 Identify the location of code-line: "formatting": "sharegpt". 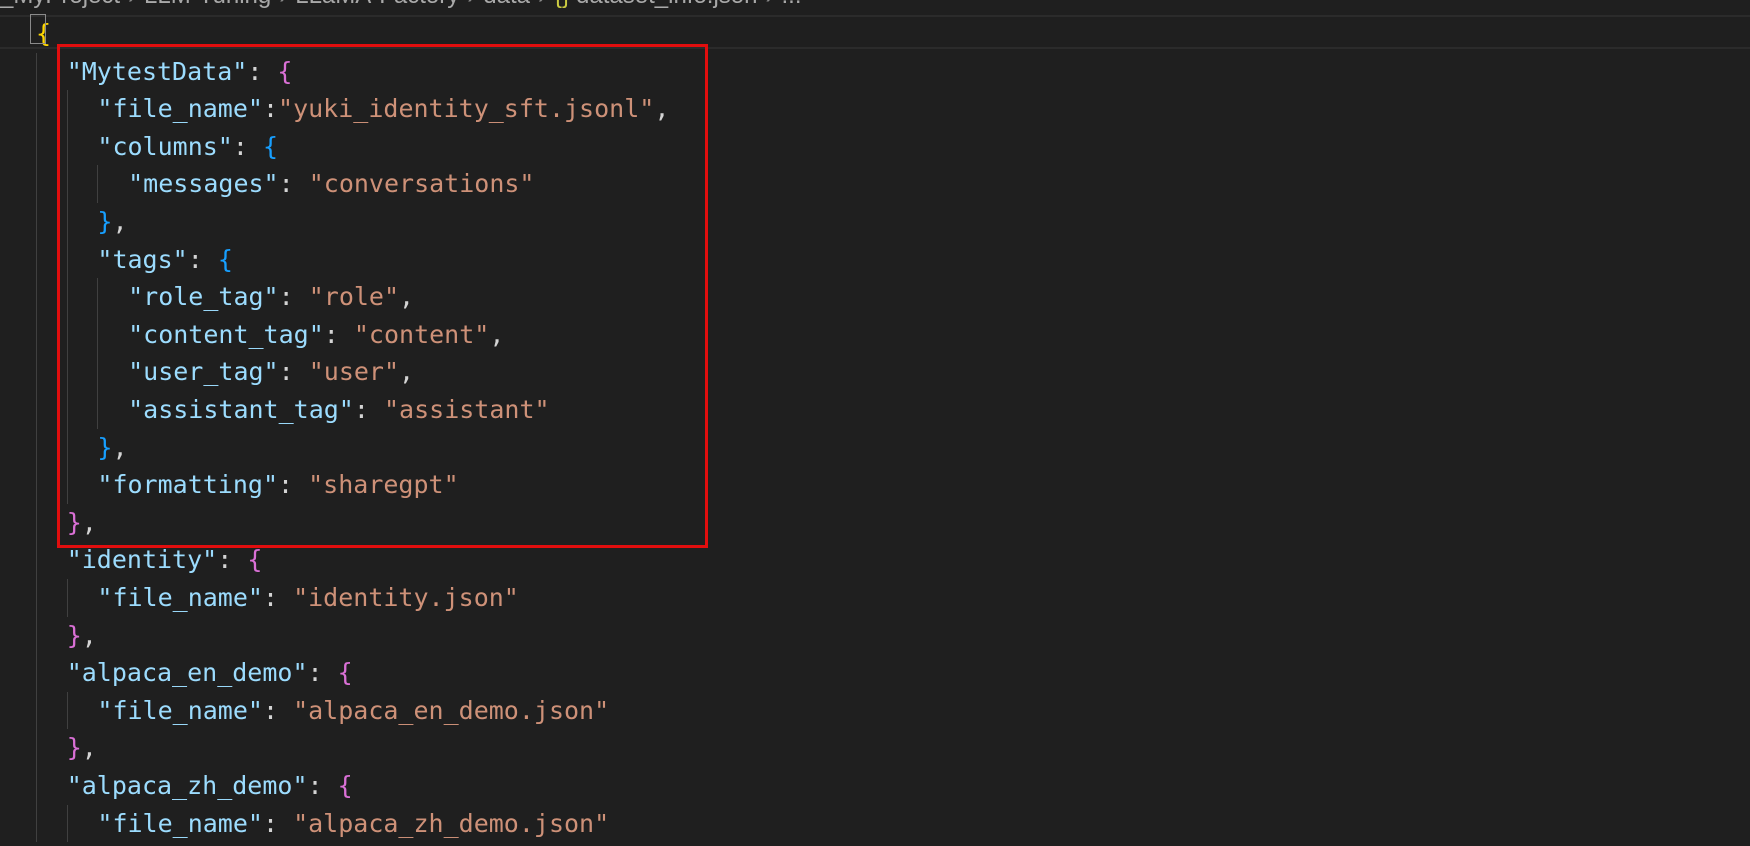
(277, 485).